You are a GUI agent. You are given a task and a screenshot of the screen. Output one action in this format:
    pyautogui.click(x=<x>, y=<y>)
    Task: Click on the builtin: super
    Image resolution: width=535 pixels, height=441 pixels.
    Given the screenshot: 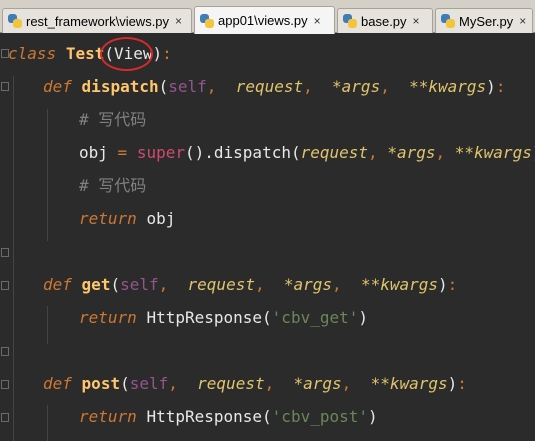 What is the action you would take?
    pyautogui.click(x=160, y=152)
    